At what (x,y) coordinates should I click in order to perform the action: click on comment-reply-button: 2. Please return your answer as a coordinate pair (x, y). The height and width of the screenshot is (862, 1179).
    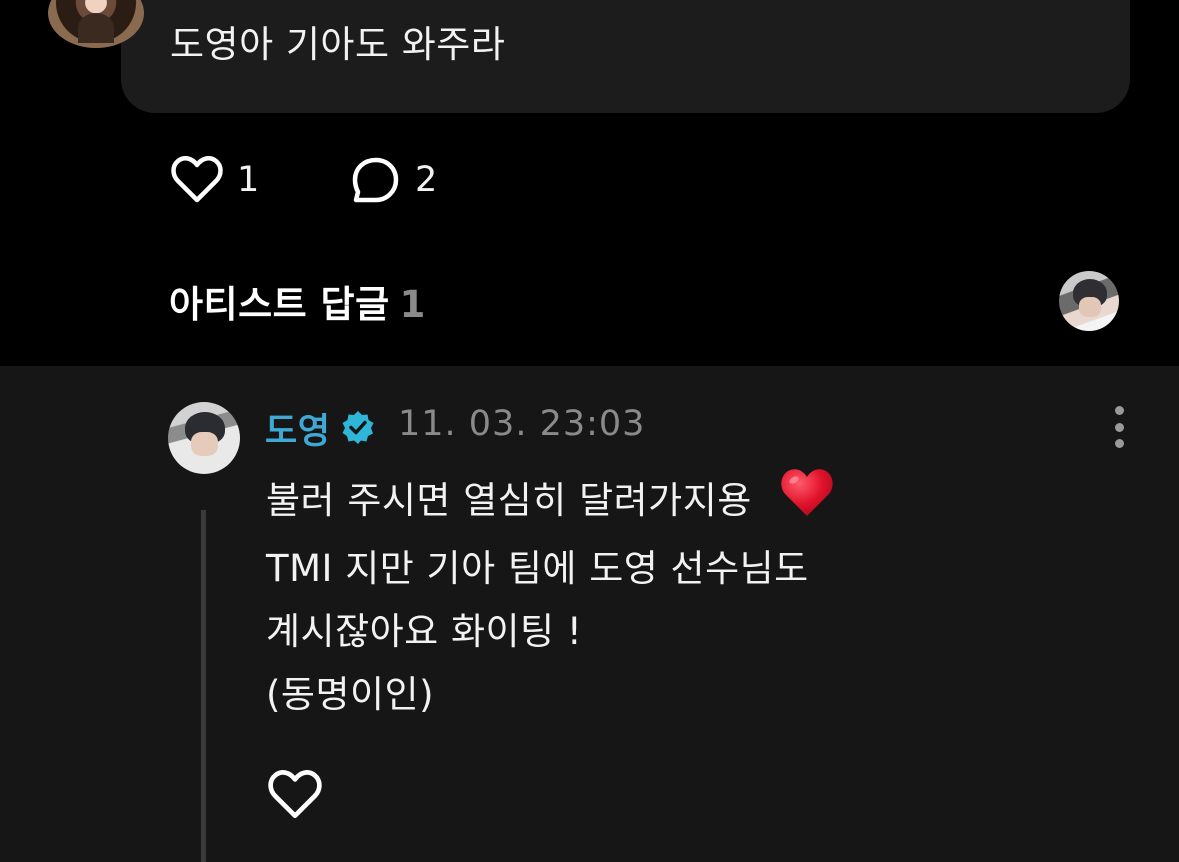
    Looking at the image, I should click on (394, 180).